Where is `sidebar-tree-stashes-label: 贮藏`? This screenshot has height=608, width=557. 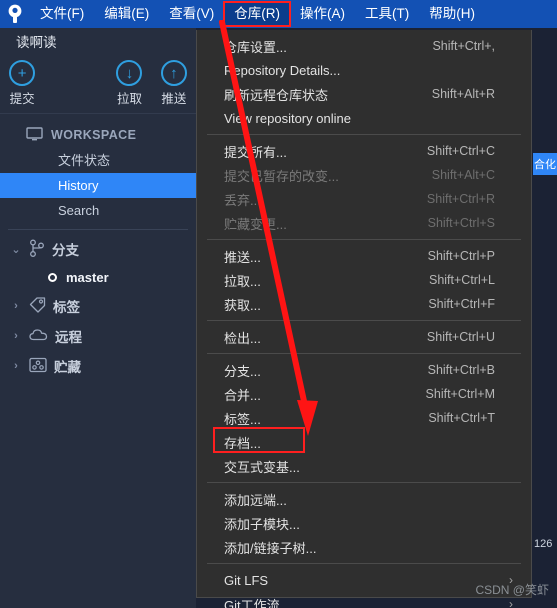
sidebar-tree-stashes-label: 贮藏 is located at coordinates (67, 367).